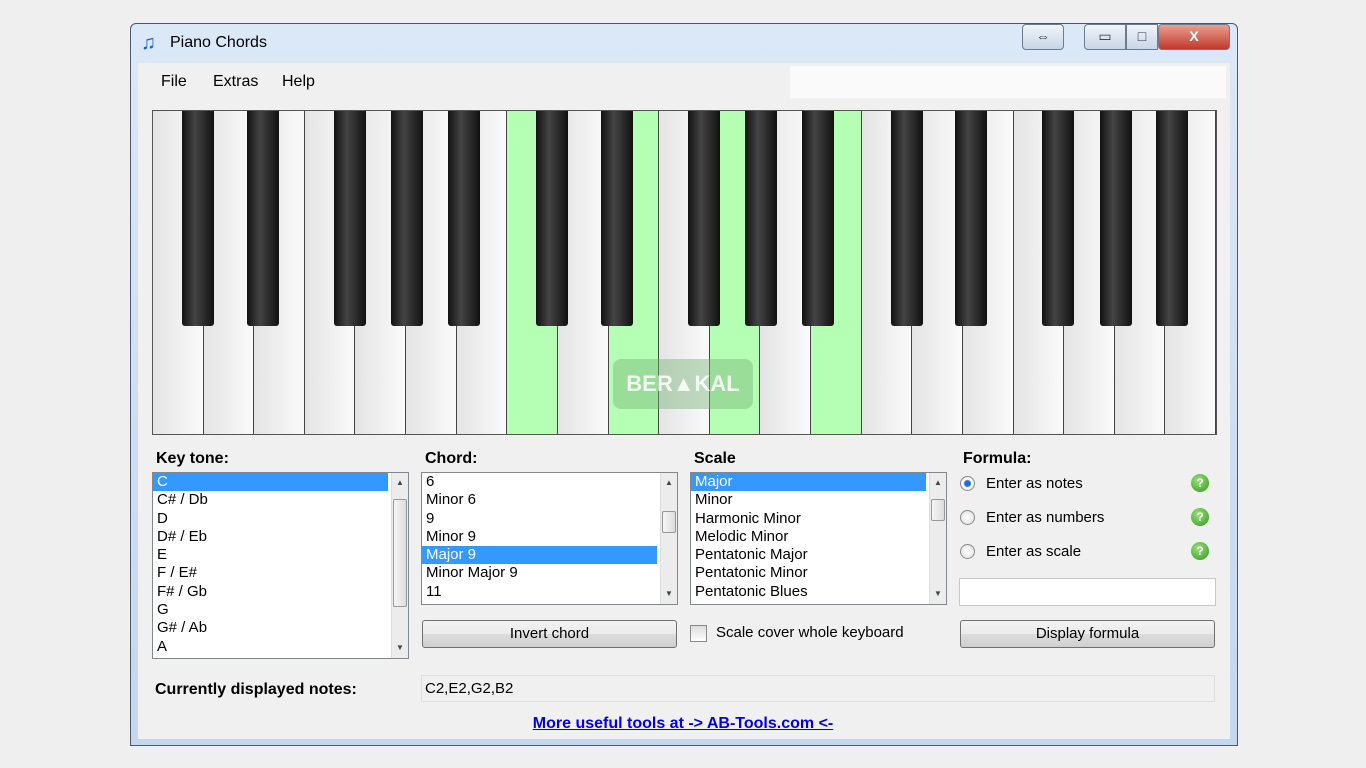  What do you see at coordinates (552, 218) in the screenshot?
I see `black-key-C#2` at bounding box center [552, 218].